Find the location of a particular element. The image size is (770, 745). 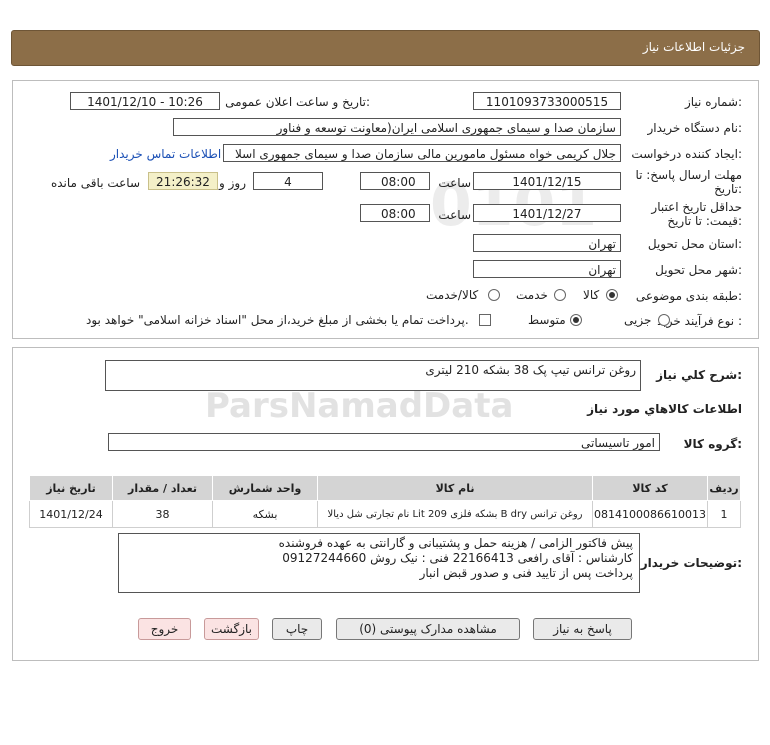

category-radio-service is located at coordinates (560, 295).